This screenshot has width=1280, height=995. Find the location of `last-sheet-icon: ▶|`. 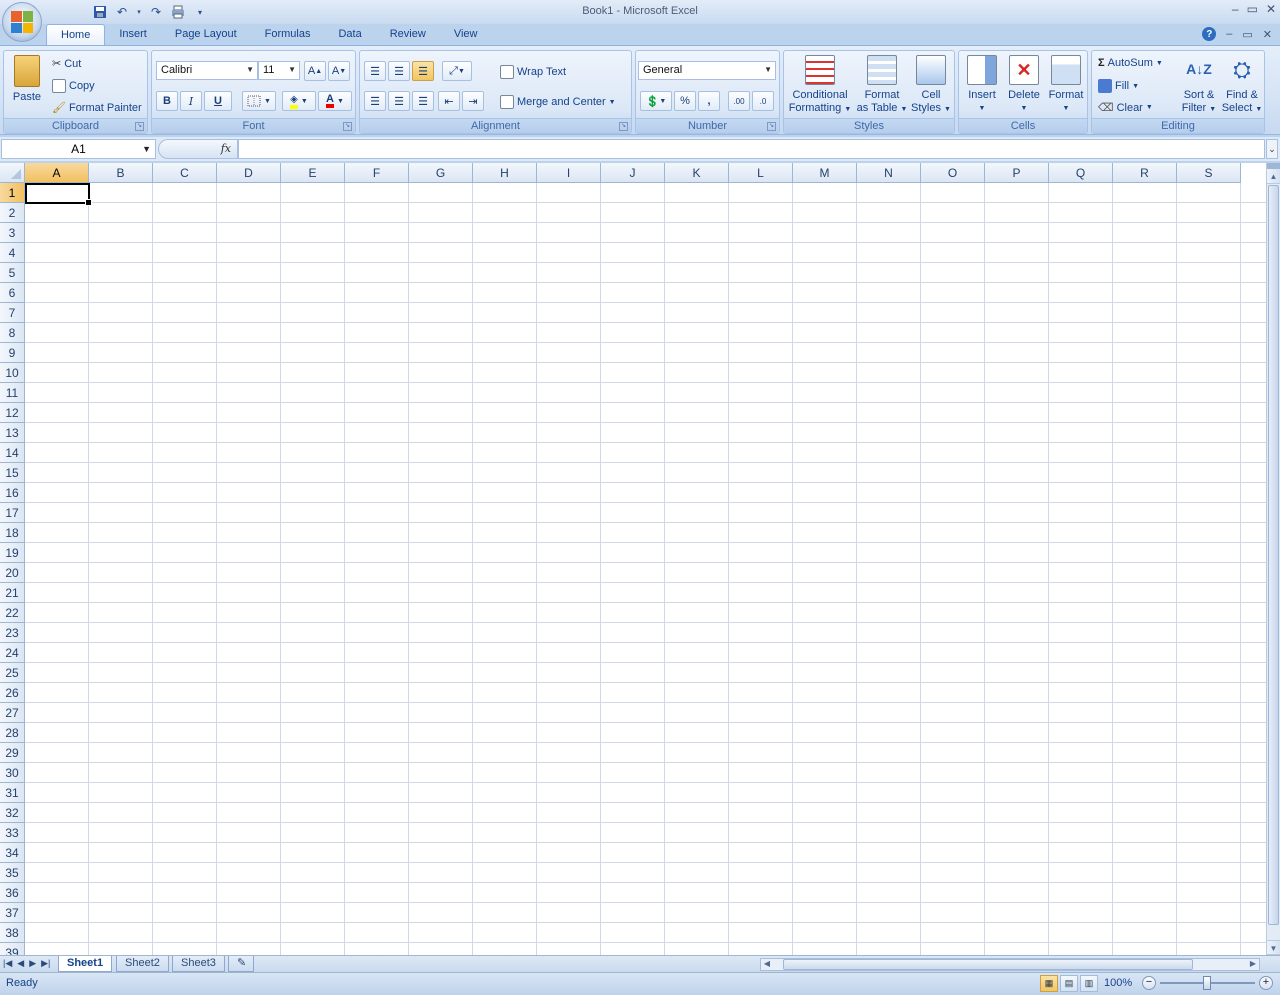

last-sheet-icon: ▶| is located at coordinates (45, 963).